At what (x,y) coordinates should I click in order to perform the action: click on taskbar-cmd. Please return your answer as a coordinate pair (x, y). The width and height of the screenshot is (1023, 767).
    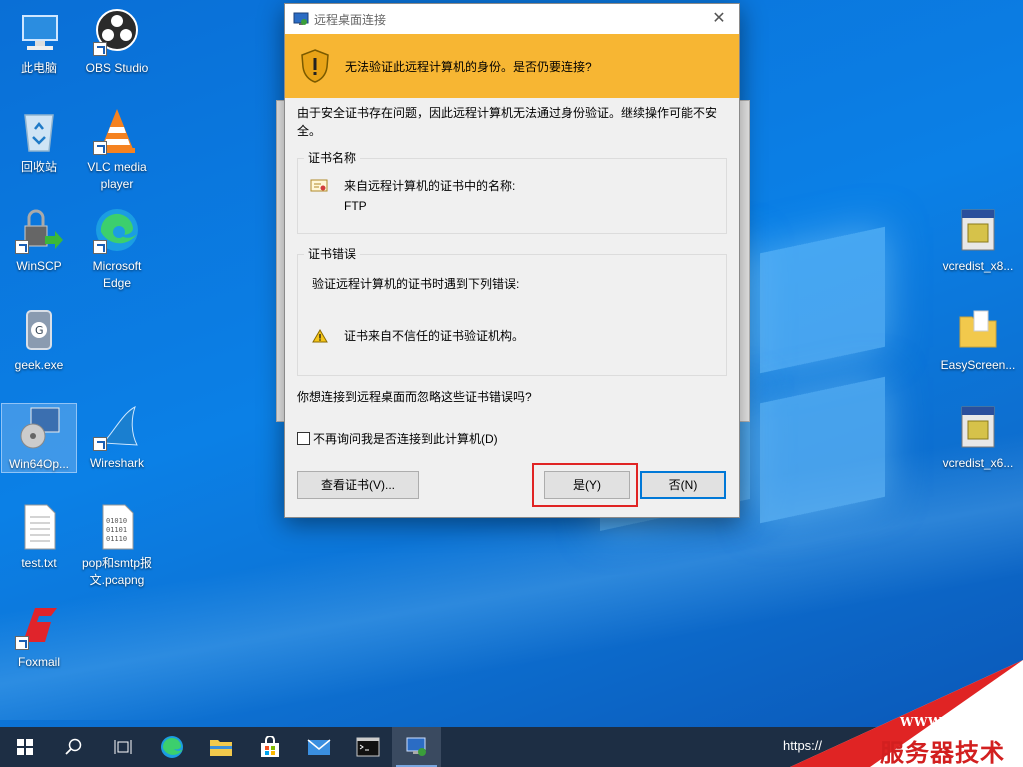
    Looking at the image, I should click on (367, 747).